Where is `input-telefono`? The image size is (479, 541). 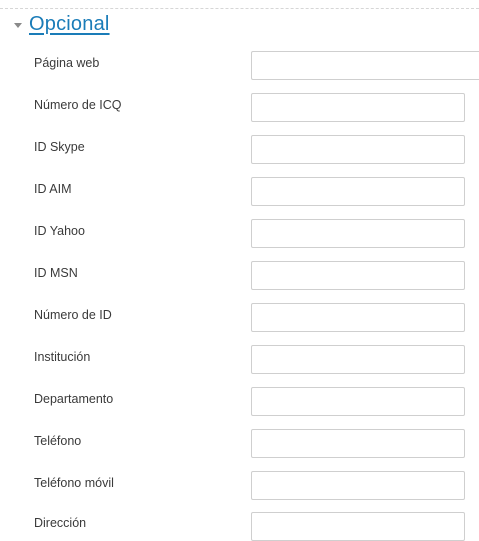
input-telefono is located at coordinates (358, 443).